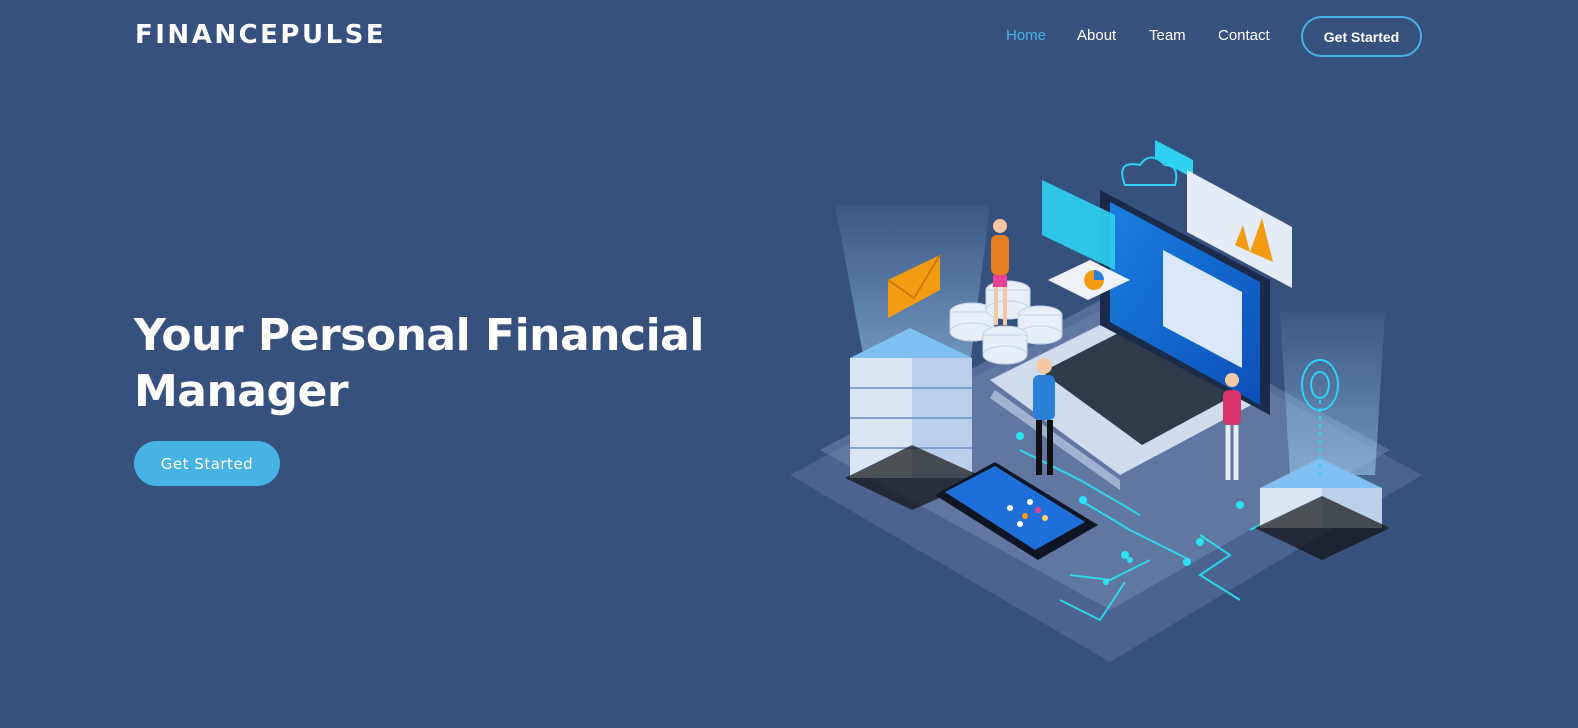  I want to click on hero-title-line1: Your Personal Financial, so click(419, 335).